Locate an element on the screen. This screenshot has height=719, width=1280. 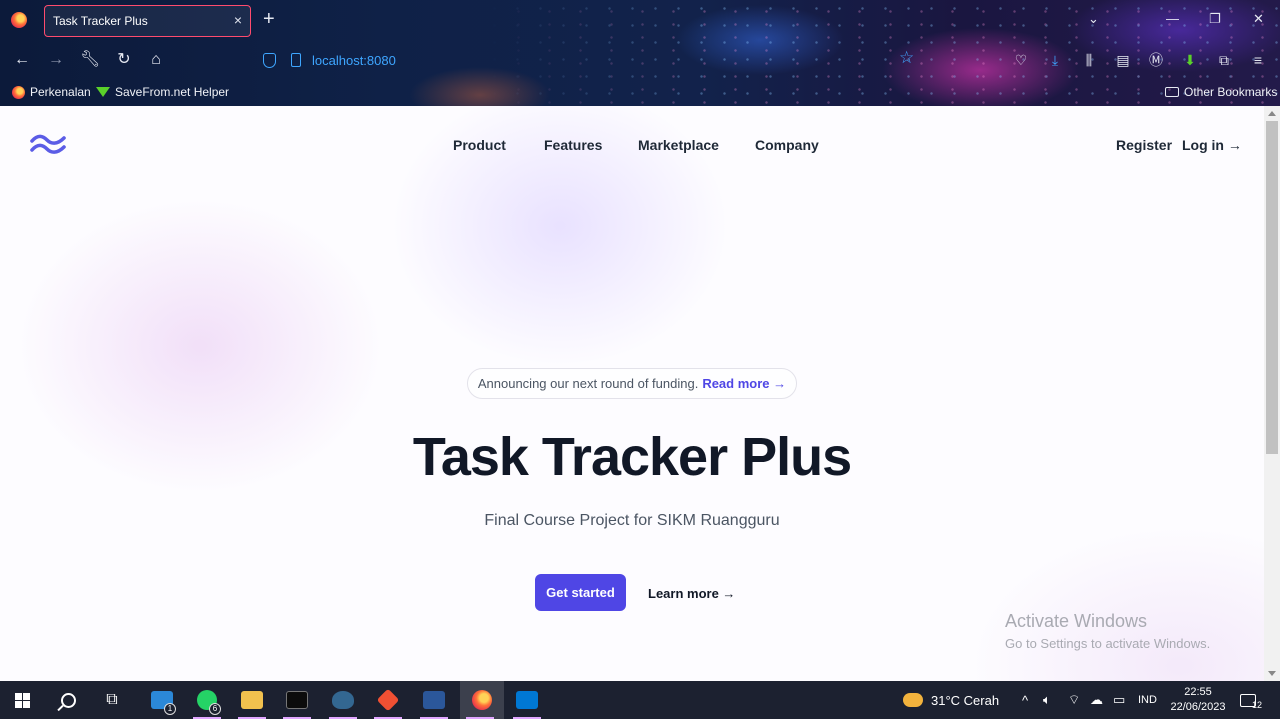
network-error-icon: ☁︎ is located at coordinates (1096, 700).